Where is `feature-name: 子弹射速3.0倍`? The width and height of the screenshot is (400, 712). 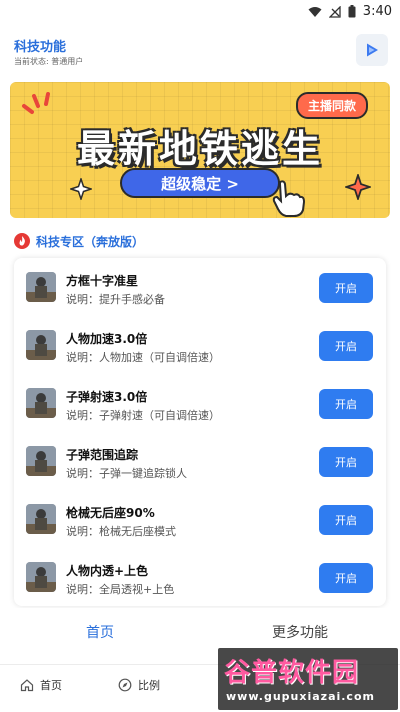
feature-name: 子弹射速3.0倍 is located at coordinates (107, 397).